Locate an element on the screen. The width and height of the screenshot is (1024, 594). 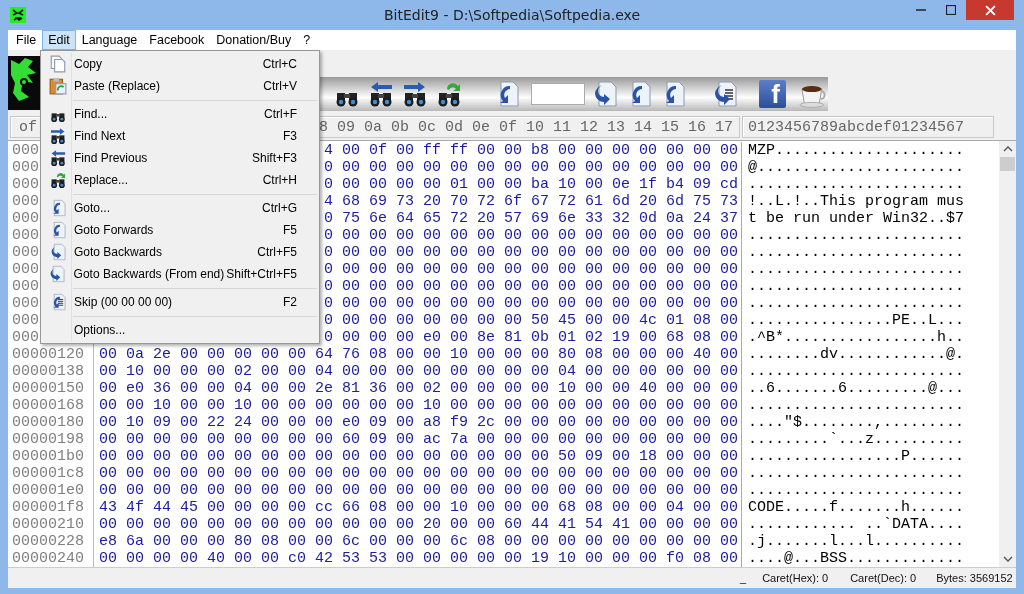
offset-cell: 000001e0 is located at coordinates (51, 490).